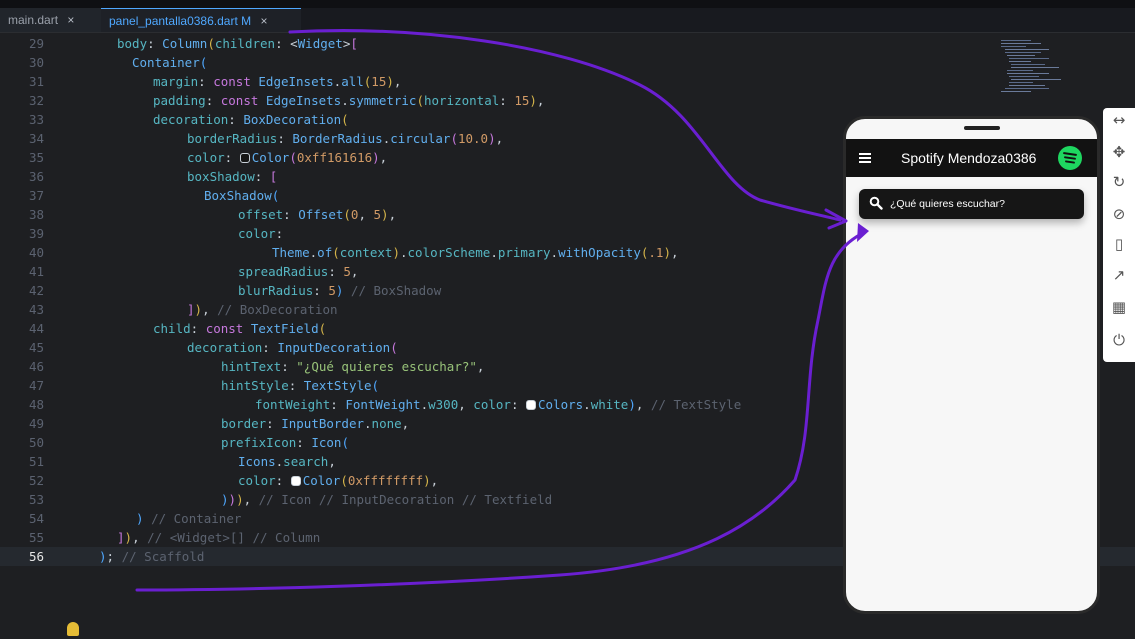  Describe the element at coordinates (36, 309) in the screenshot. I see `line-number: 43` at that location.